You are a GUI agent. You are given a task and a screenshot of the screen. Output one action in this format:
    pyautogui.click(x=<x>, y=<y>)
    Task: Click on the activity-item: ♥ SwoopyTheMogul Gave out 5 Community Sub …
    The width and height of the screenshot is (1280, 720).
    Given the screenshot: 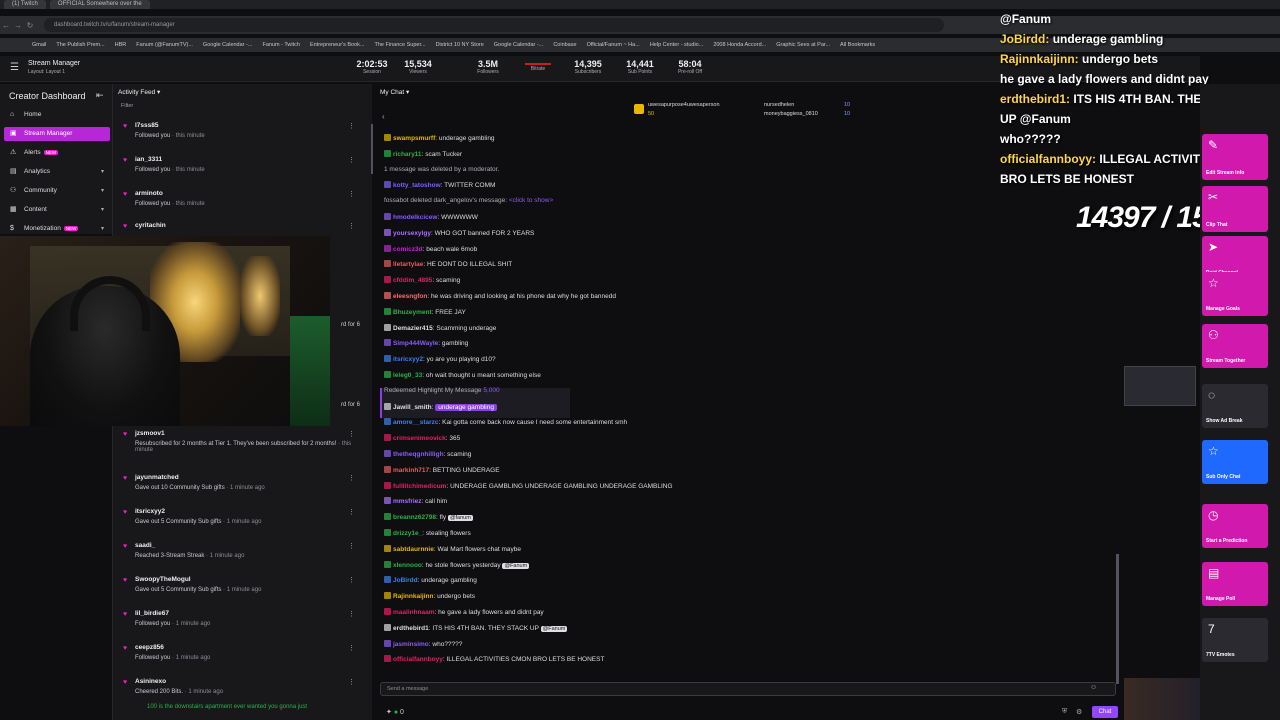 What is the action you would take?
    pyautogui.click(x=242, y=592)
    